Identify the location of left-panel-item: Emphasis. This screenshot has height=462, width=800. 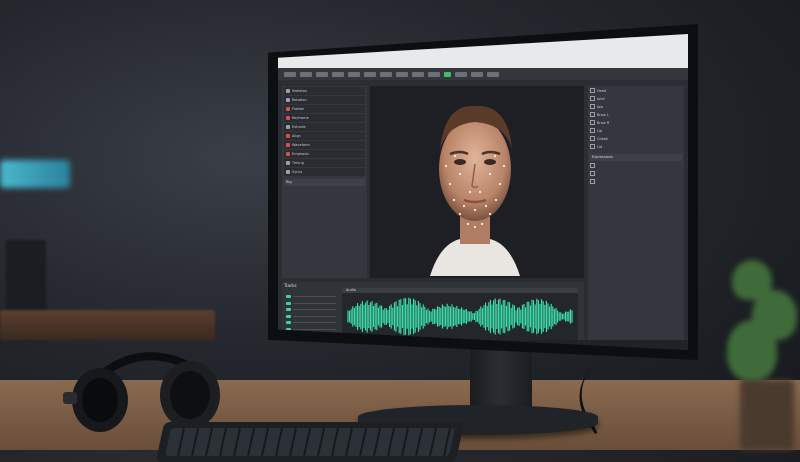
(324, 154).